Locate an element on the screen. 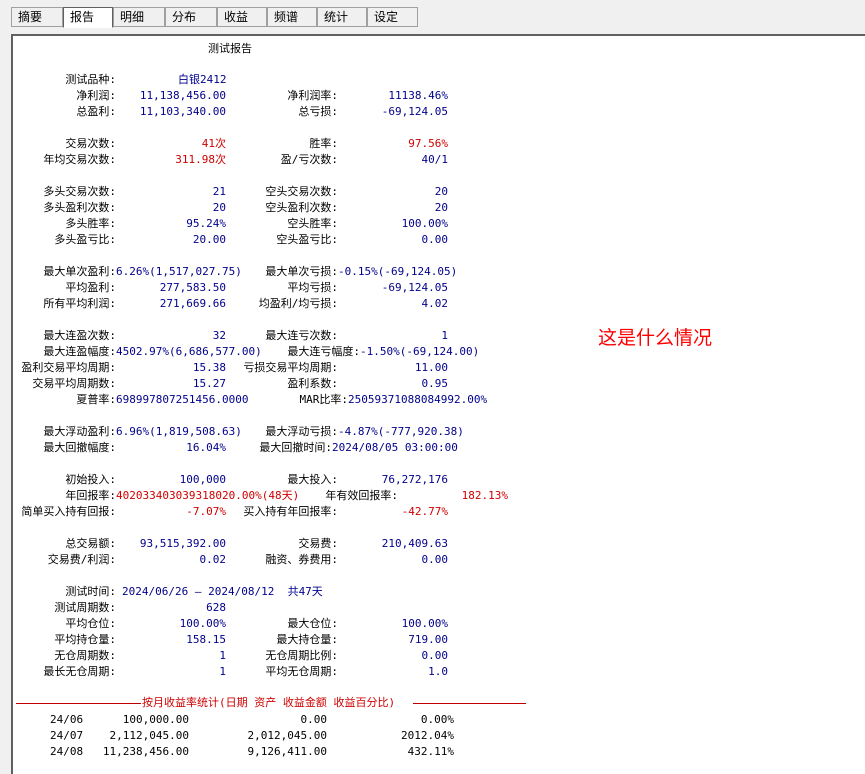 The width and height of the screenshot is (865, 774). tab-bar: 摘要 报告 明细 分布 收益 频谱 统计 设定 is located at coordinates (432, 17).